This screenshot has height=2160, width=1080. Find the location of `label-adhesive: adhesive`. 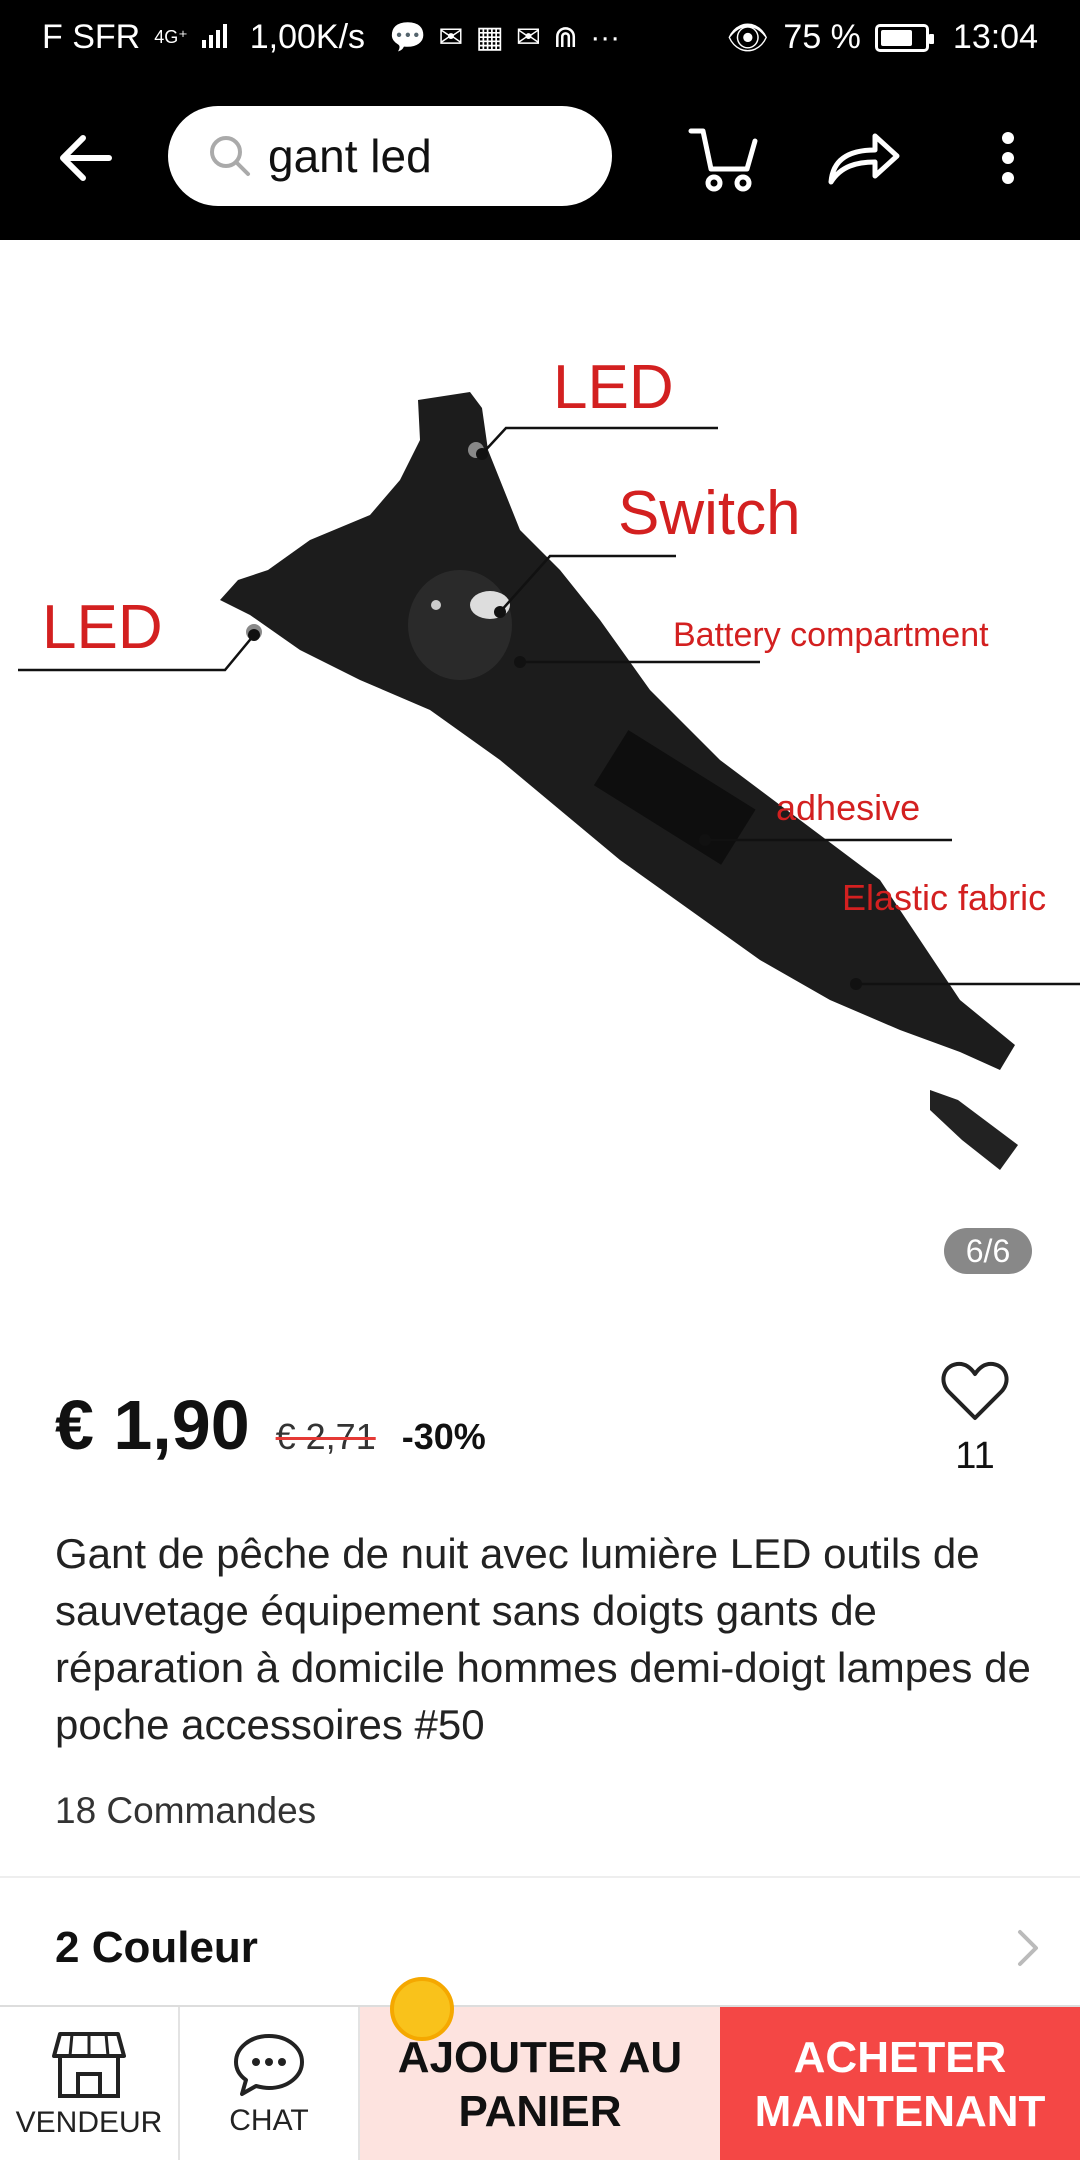

label-adhesive: adhesive is located at coordinates (848, 807).